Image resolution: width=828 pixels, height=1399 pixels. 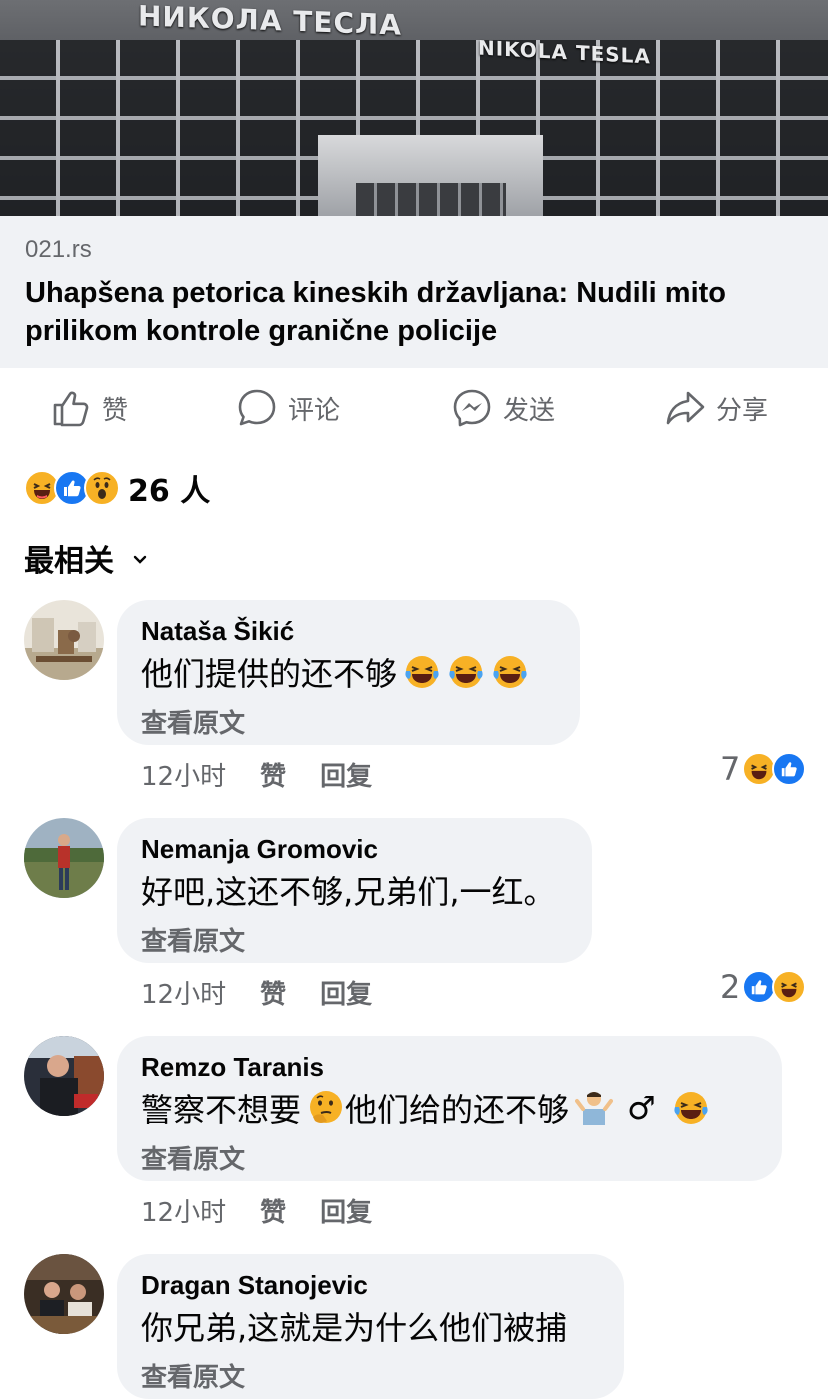 I want to click on entrance-door, so click(x=431, y=199).